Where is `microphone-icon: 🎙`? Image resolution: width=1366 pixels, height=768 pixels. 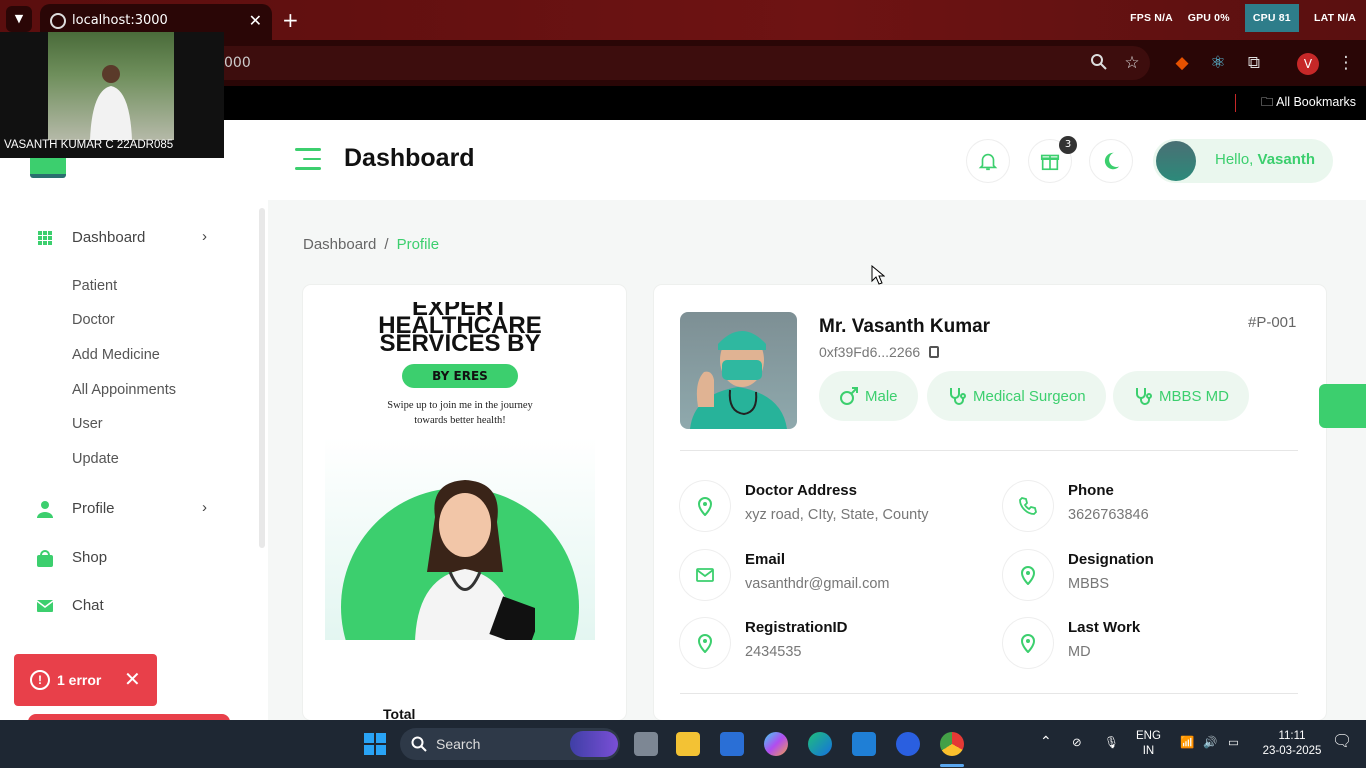
microphone-icon: 🎙 is located at coordinates (1111, 743).